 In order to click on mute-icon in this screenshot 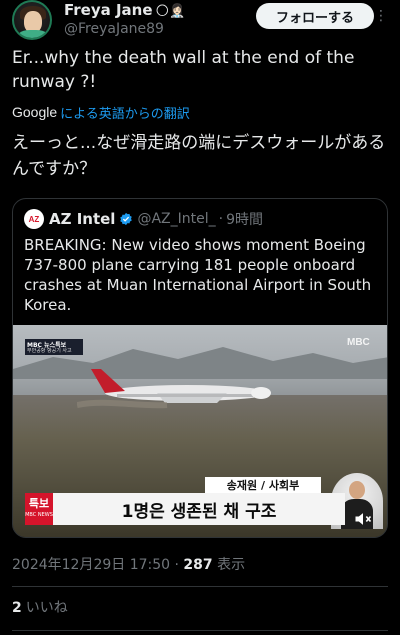, I will do `click(363, 519)`.